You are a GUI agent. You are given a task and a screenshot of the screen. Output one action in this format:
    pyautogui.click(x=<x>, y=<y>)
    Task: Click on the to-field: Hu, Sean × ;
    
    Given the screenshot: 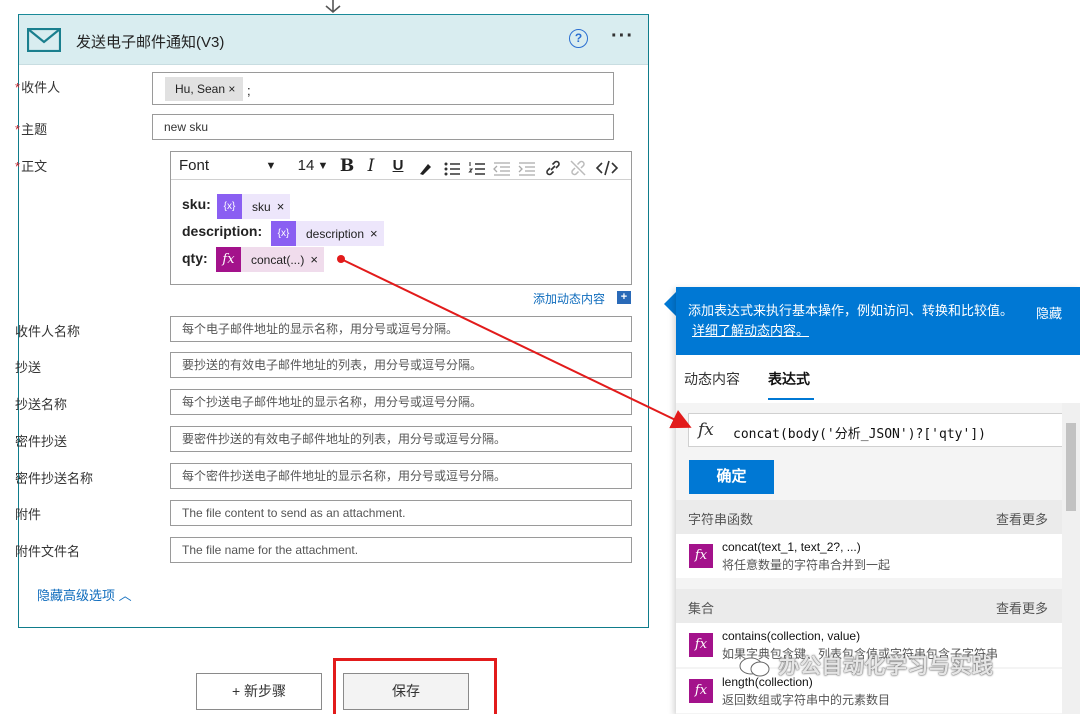 What is the action you would take?
    pyautogui.click(x=383, y=88)
    